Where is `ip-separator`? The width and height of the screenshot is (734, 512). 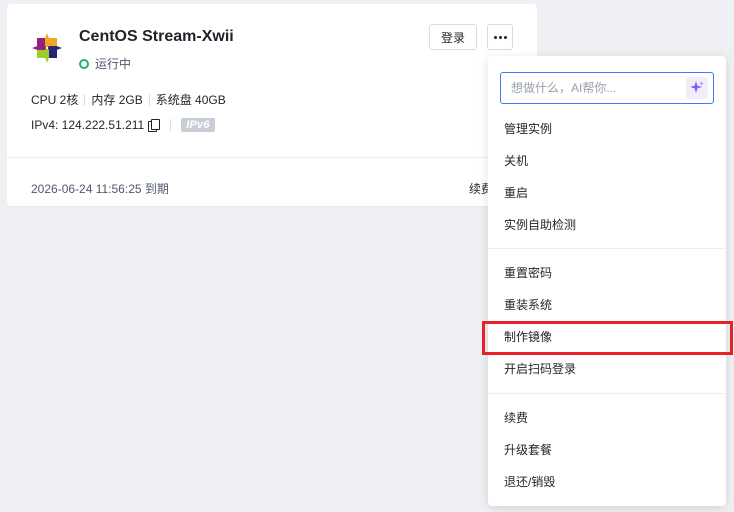
ip-separator is located at coordinates (171, 125).